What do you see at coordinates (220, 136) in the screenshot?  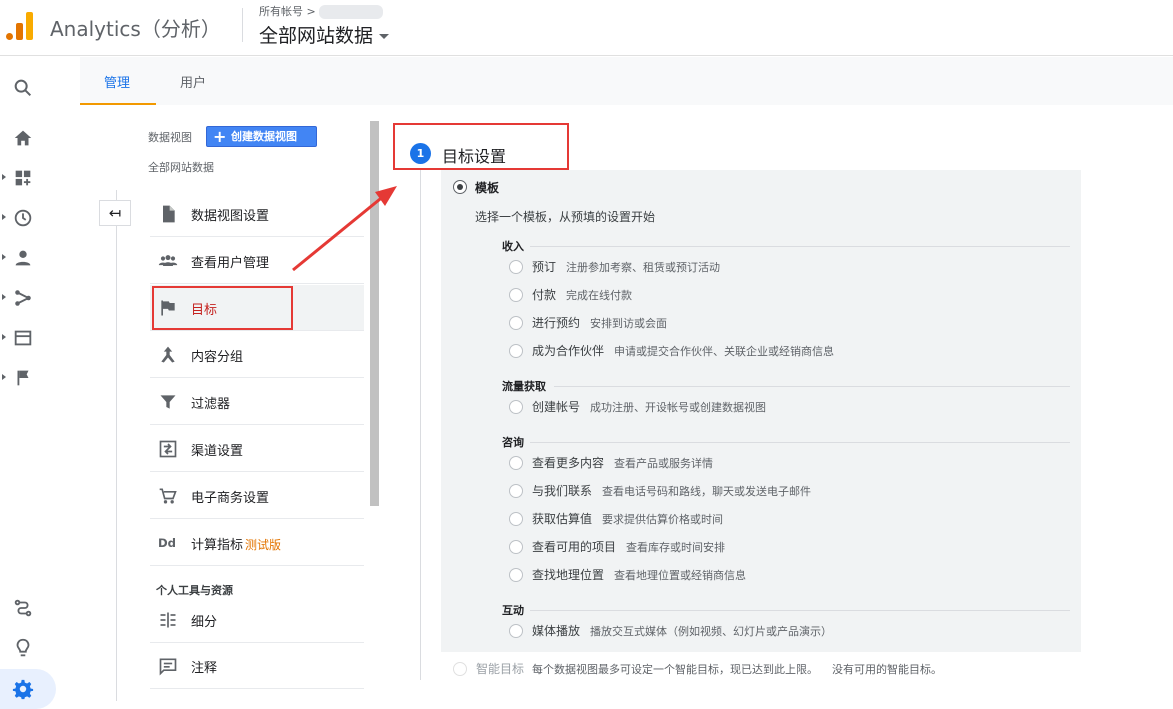 I see `plus-icon: +` at bounding box center [220, 136].